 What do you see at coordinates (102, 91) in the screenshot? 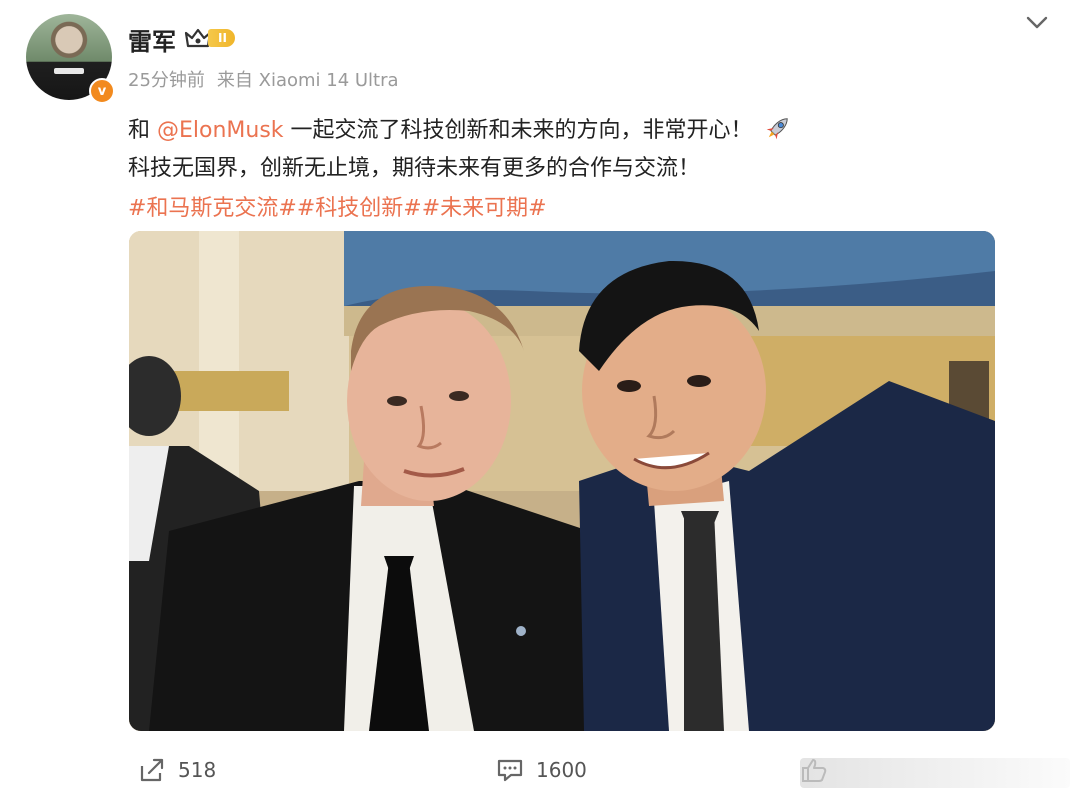
I see `verified-badge: v` at bounding box center [102, 91].